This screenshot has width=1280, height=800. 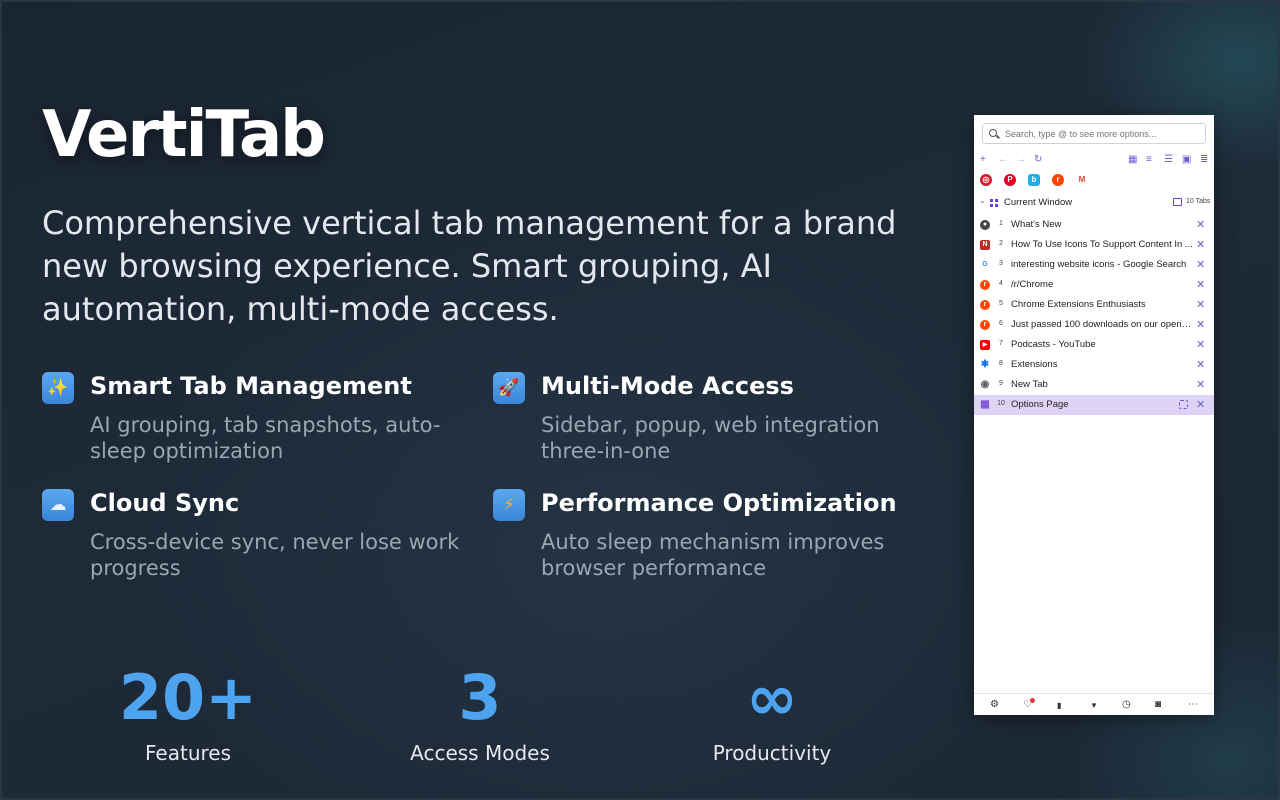 What do you see at coordinates (1094, 285) in the screenshot?
I see `tab-row: r 4 /r/Chrome ✕` at bounding box center [1094, 285].